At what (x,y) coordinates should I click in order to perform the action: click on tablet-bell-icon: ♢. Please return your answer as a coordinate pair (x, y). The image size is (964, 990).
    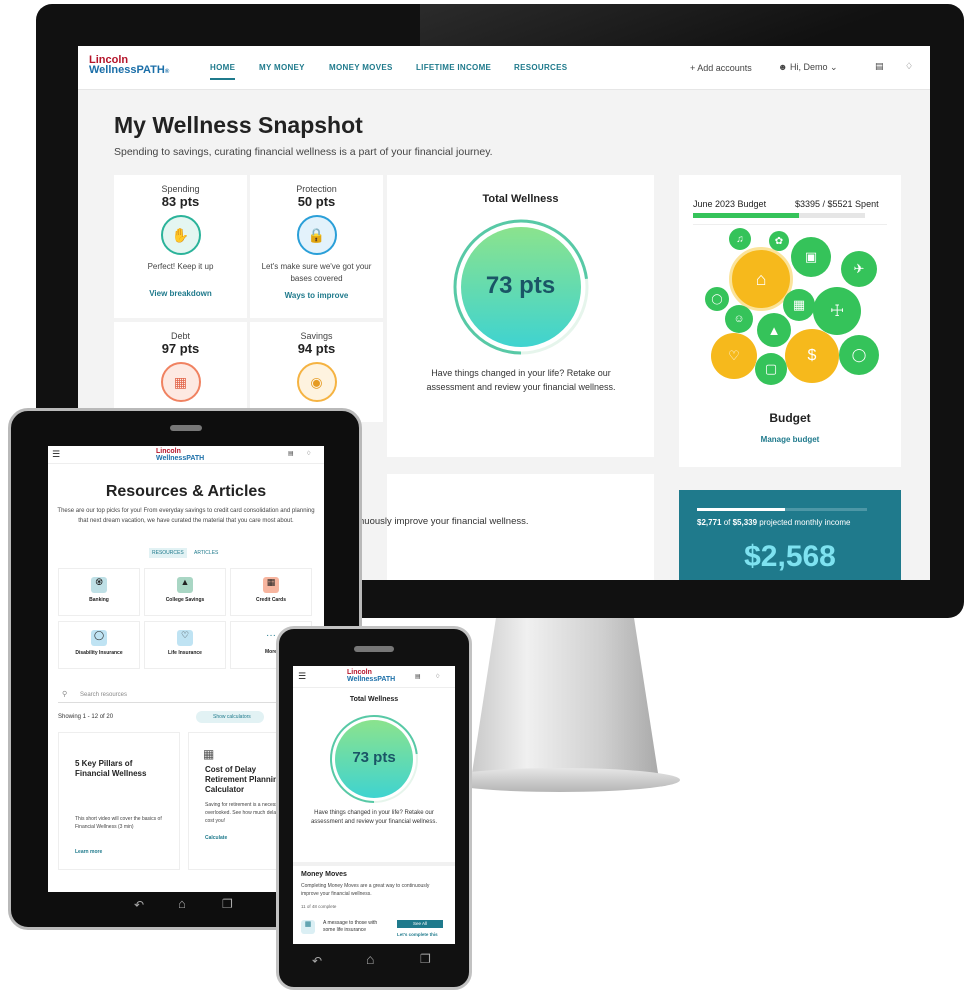
    Looking at the image, I should click on (308, 453).